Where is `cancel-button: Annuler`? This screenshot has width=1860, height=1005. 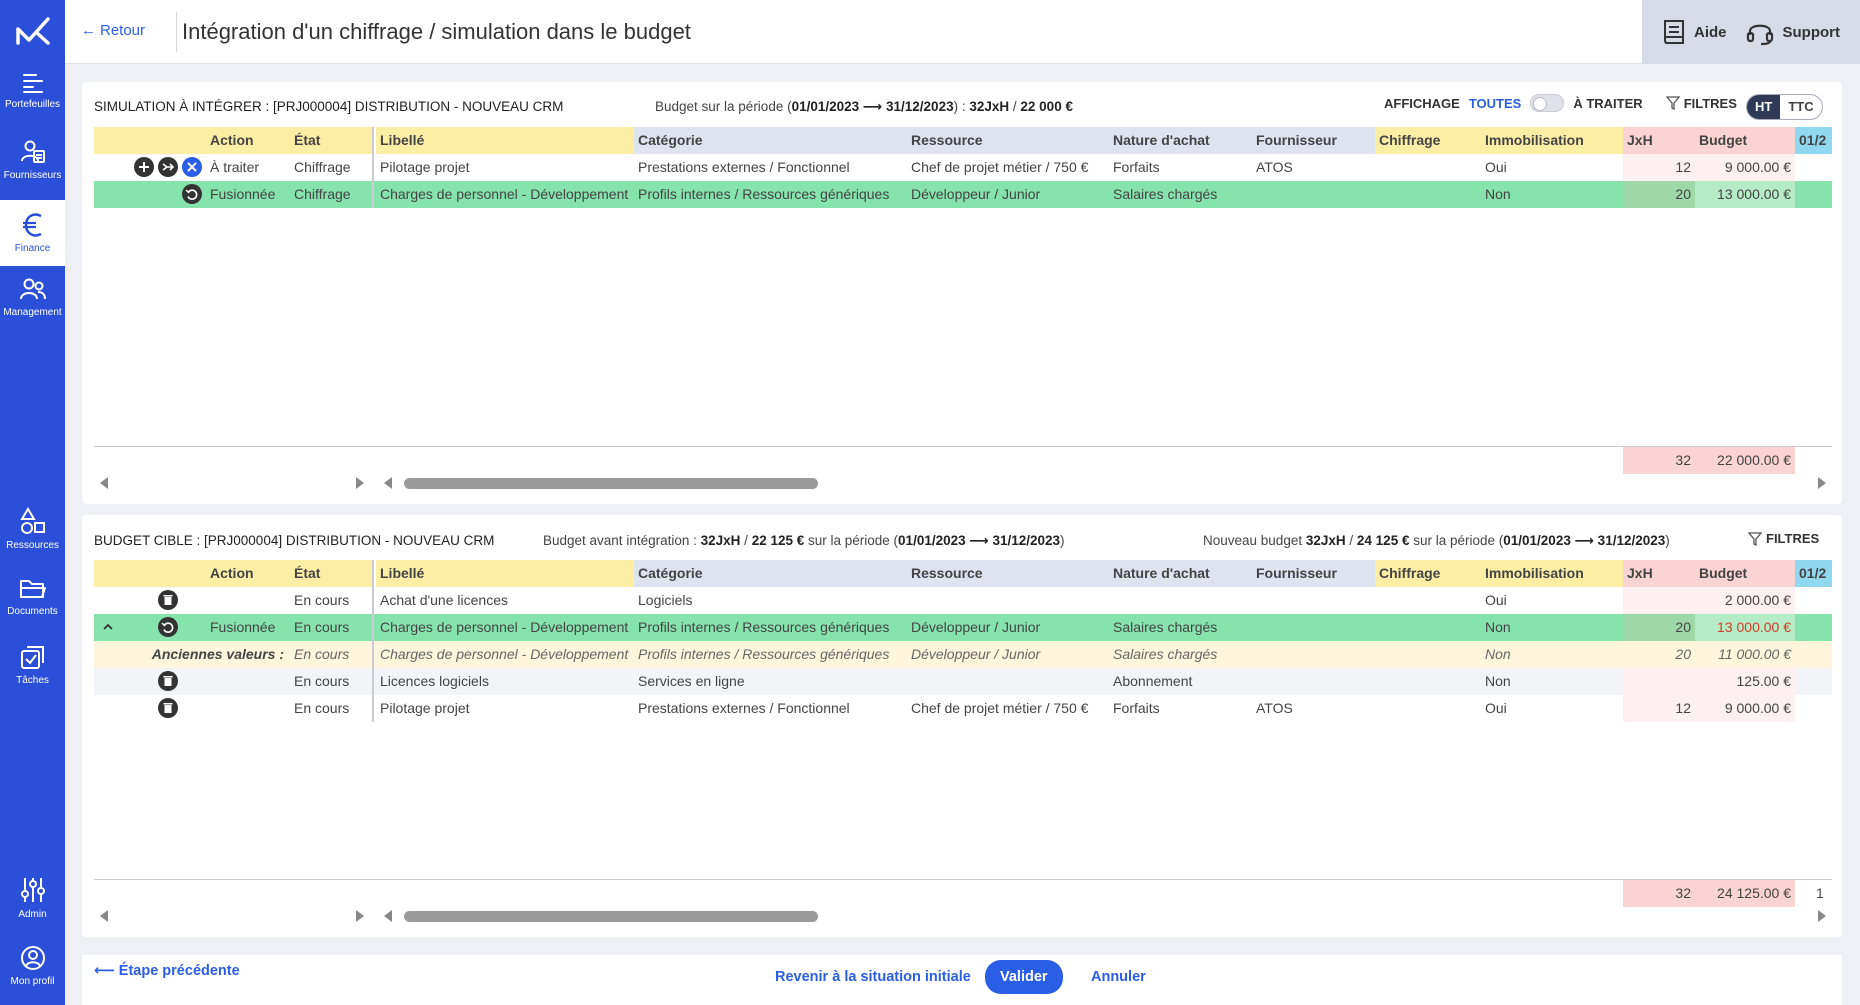
cancel-button: Annuler is located at coordinates (1118, 977).